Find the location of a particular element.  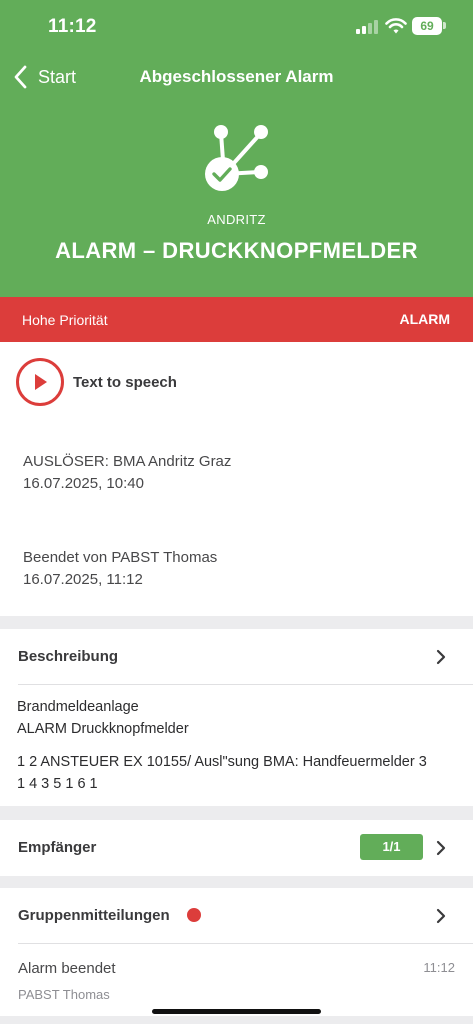

recipients-header: Empfänger is located at coordinates (57, 847).